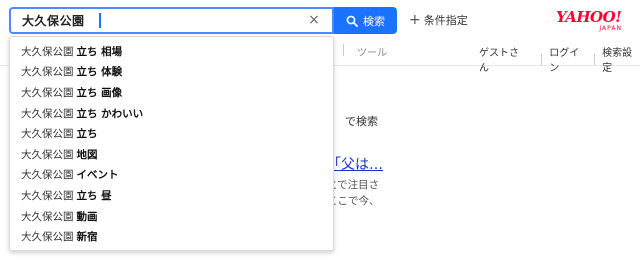  I want to click on suggestion-extra: 立ち 昼, so click(94, 195).